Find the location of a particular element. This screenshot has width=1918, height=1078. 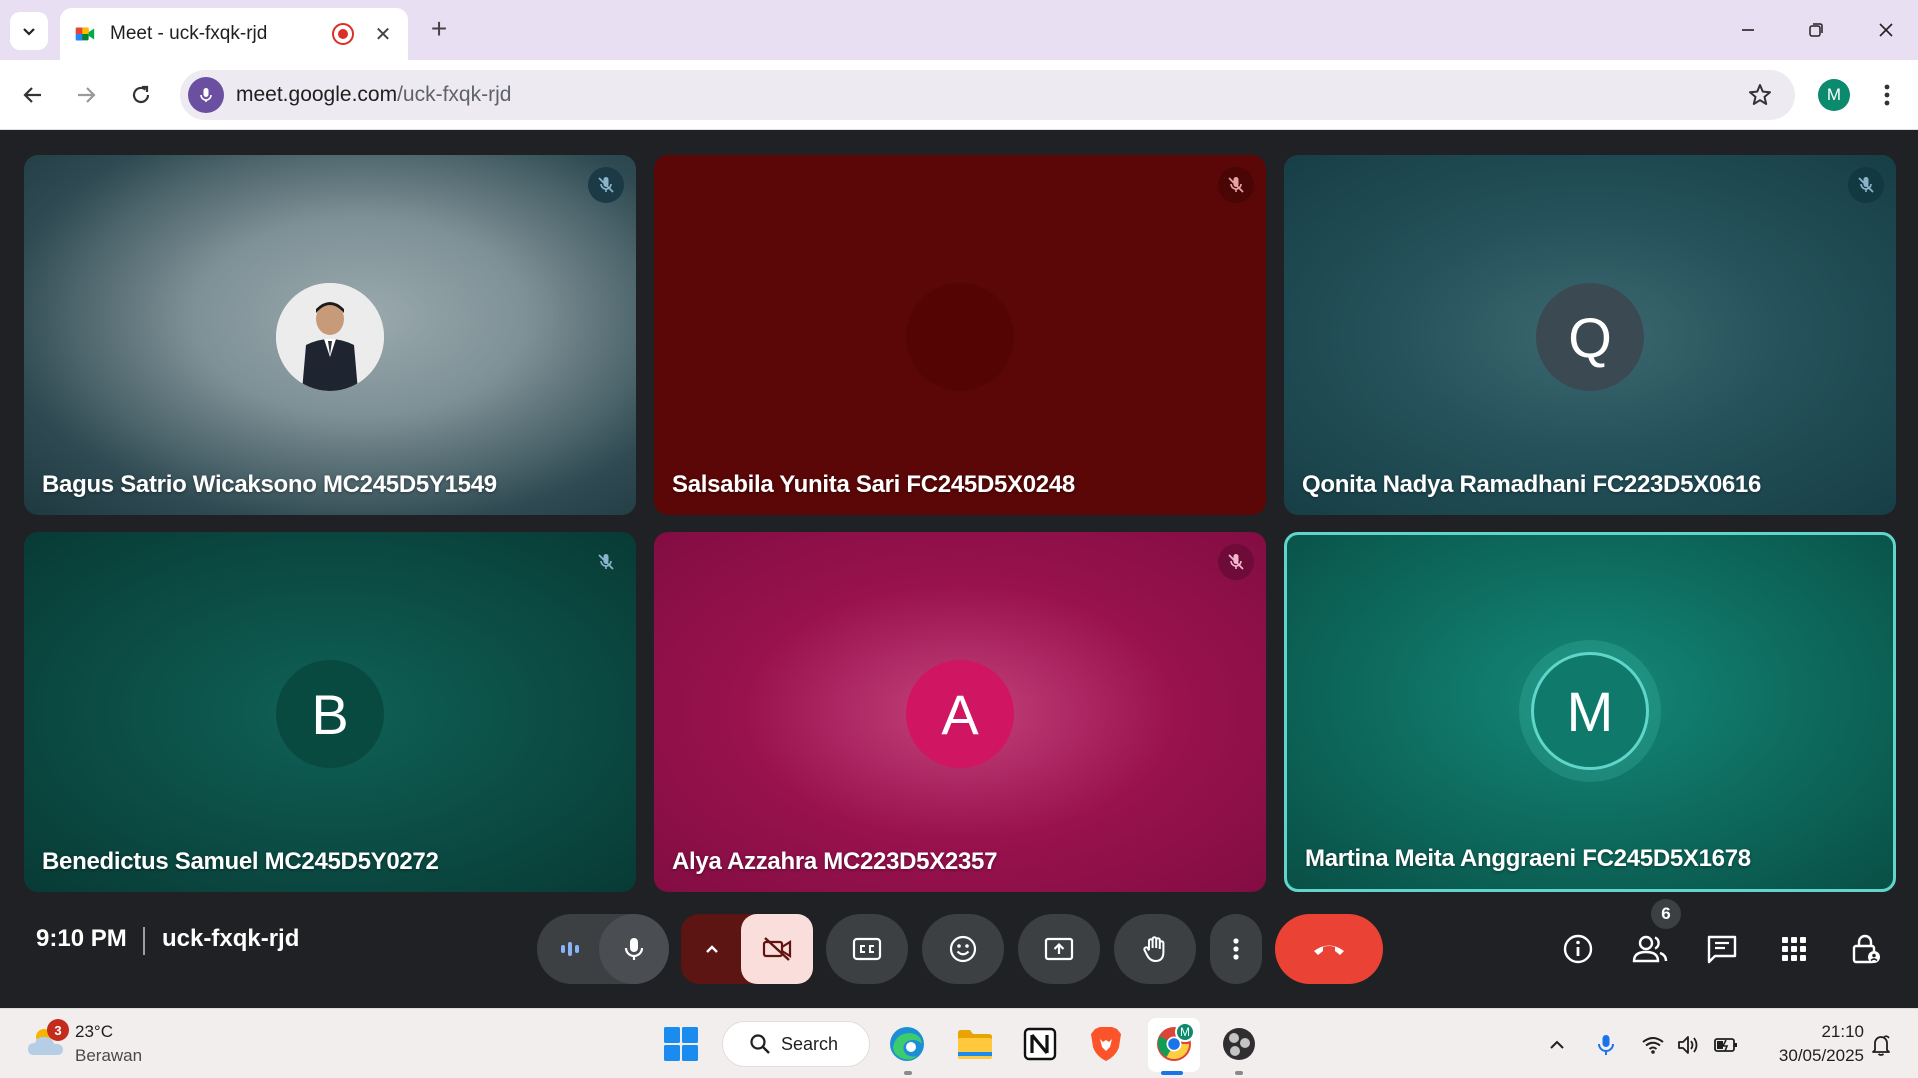

participant-tile-active-speaker: M Martina Meita Anggraeni FC245D5X1678 is located at coordinates (1590, 712).